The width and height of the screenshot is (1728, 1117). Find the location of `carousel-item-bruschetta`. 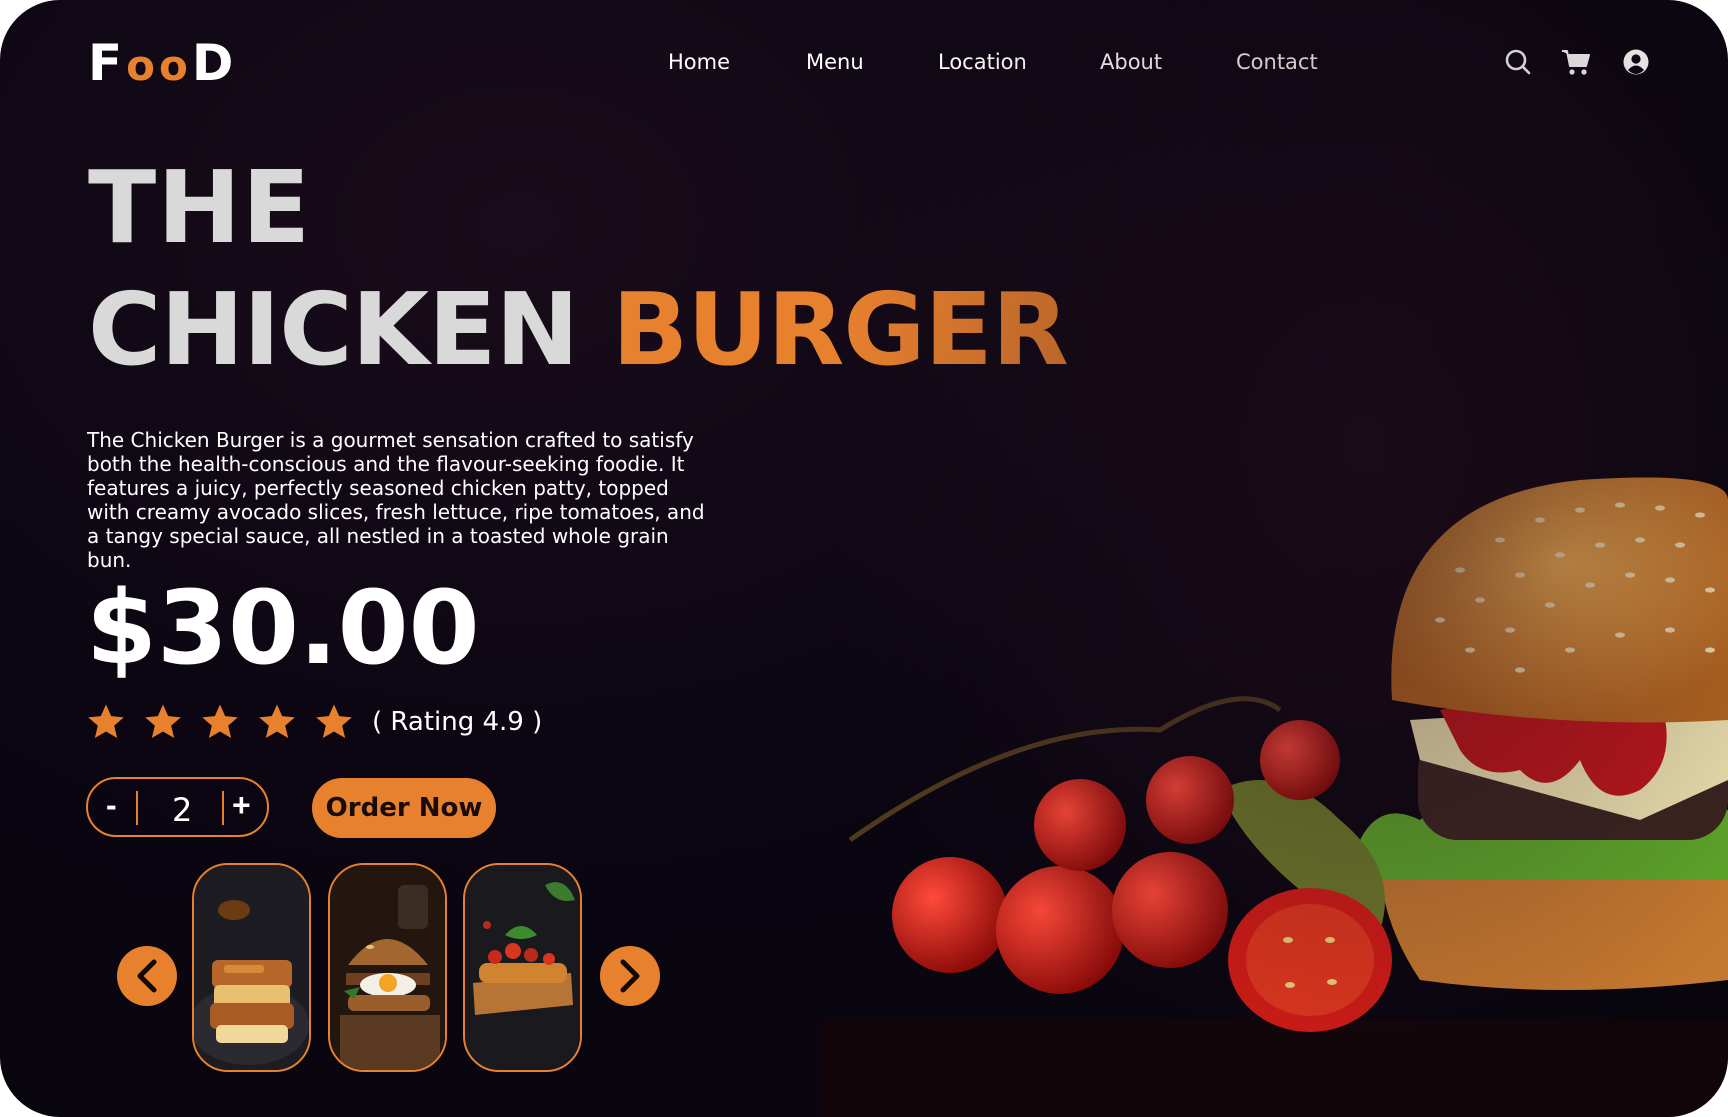

carousel-item-bruschetta is located at coordinates (522, 967).